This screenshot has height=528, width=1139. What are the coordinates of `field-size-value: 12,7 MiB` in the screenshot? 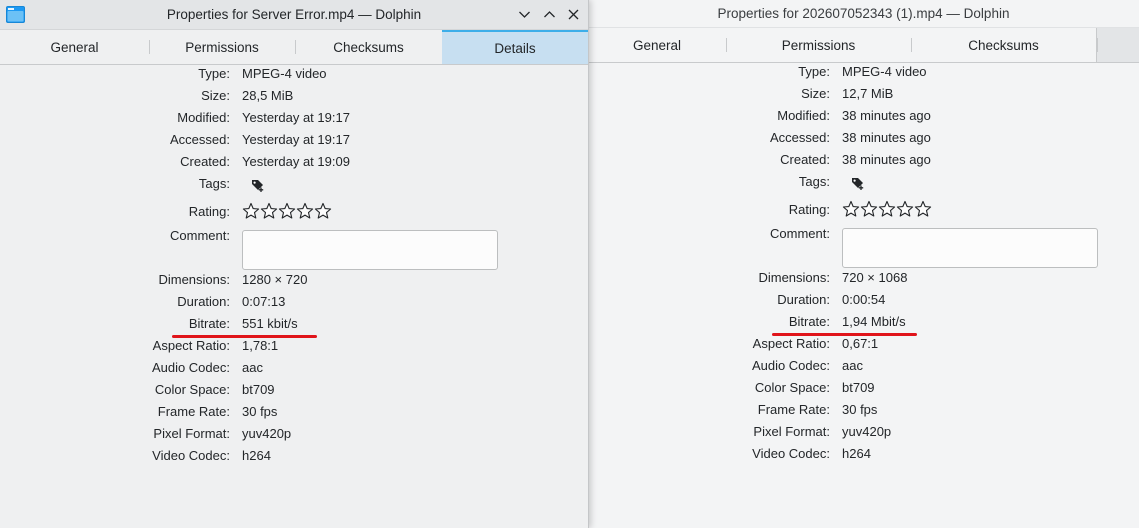 It's located at (867, 94).